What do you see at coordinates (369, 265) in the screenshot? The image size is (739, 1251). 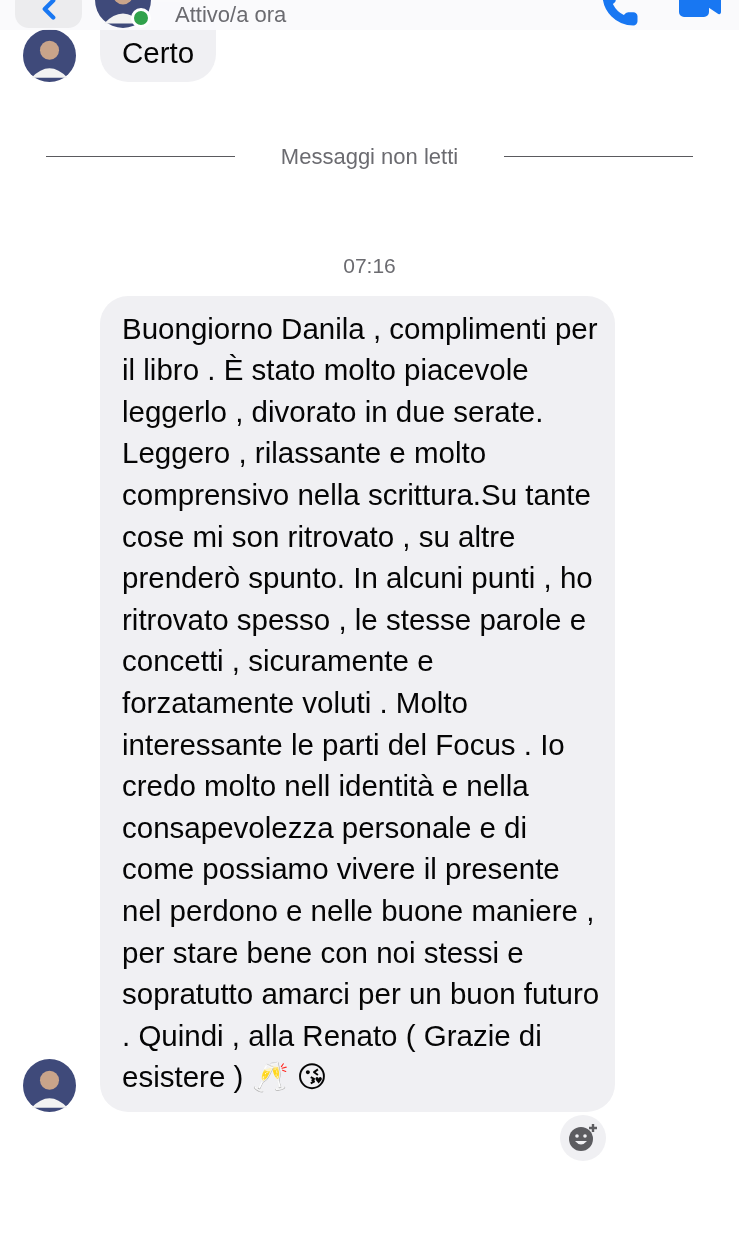 I see `timestamp: 07:16` at bounding box center [369, 265].